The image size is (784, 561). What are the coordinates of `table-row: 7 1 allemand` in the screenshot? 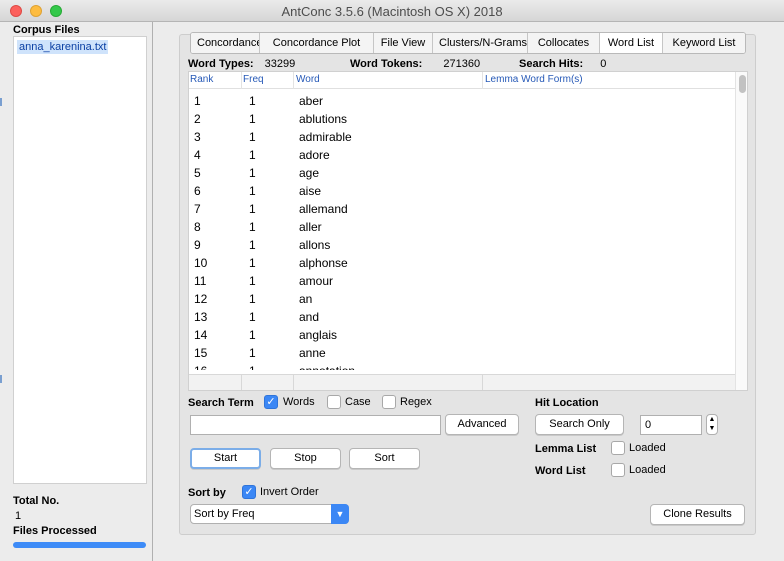 It's located at (462, 209).